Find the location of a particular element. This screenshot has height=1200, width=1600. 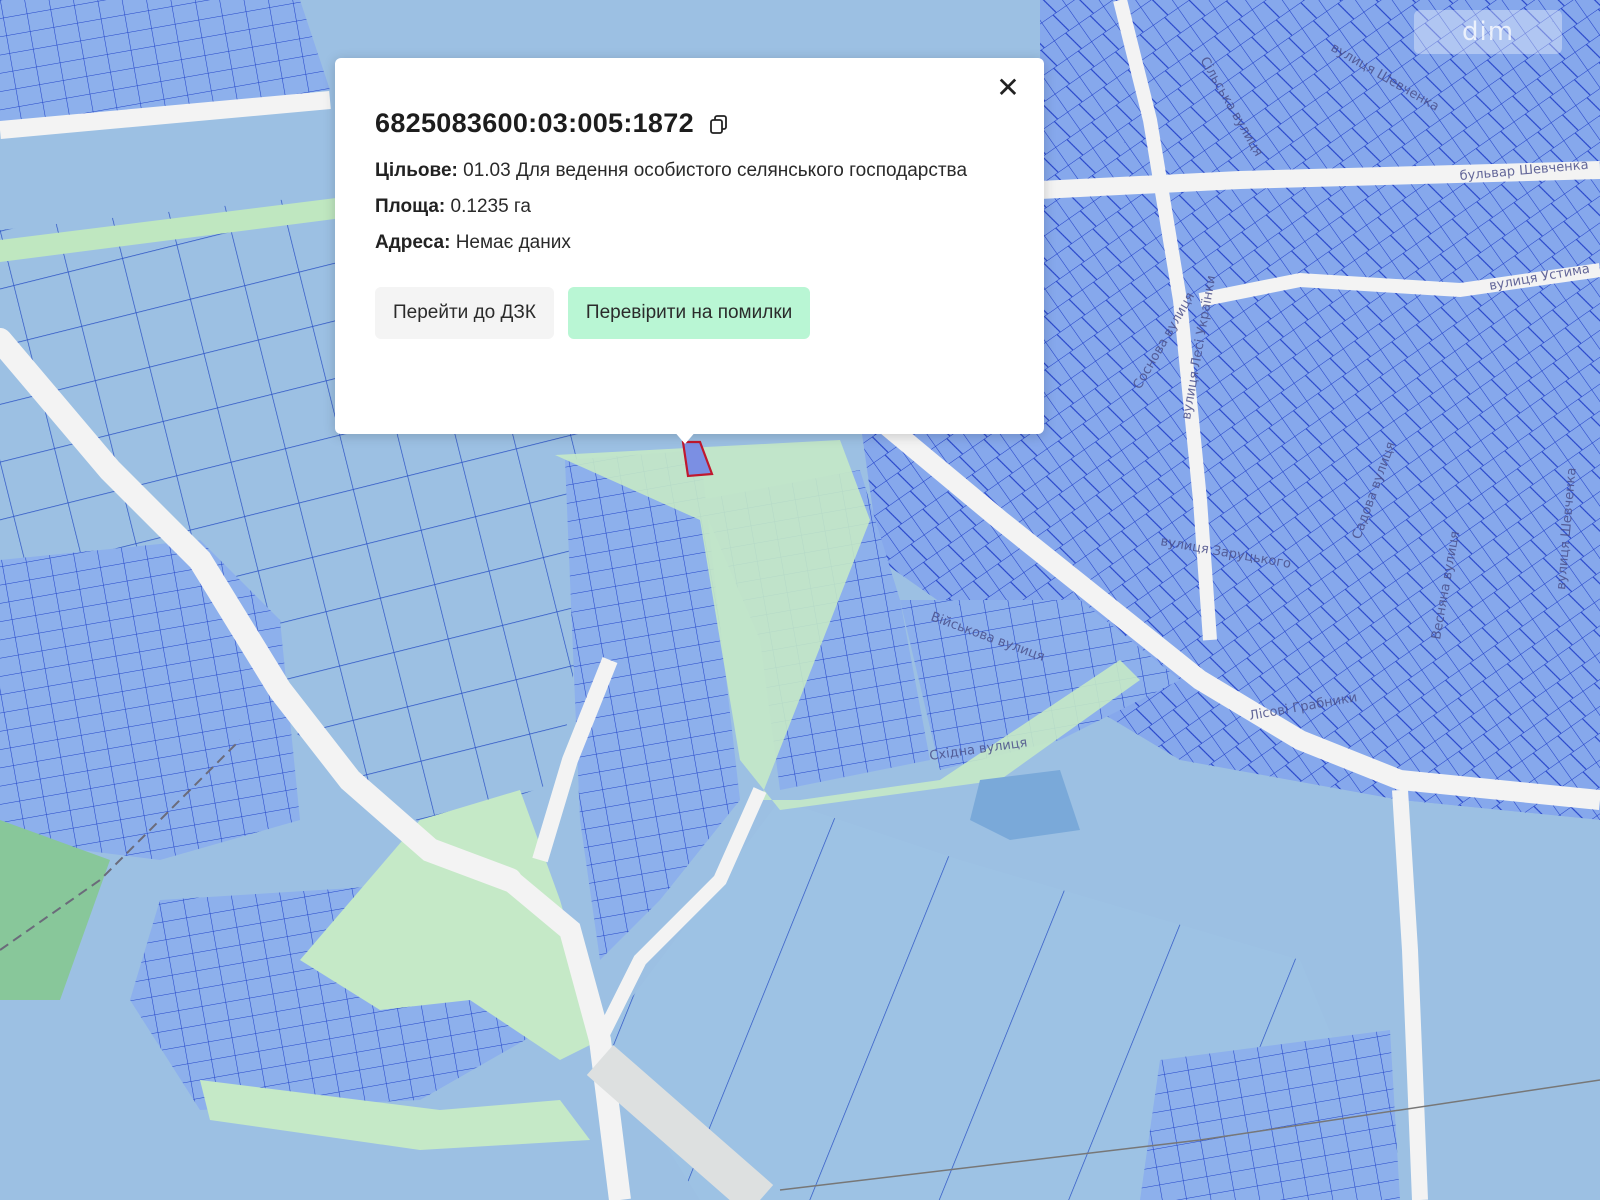

go-to-dzk-button: Перейти до ДЗК is located at coordinates (464, 313).